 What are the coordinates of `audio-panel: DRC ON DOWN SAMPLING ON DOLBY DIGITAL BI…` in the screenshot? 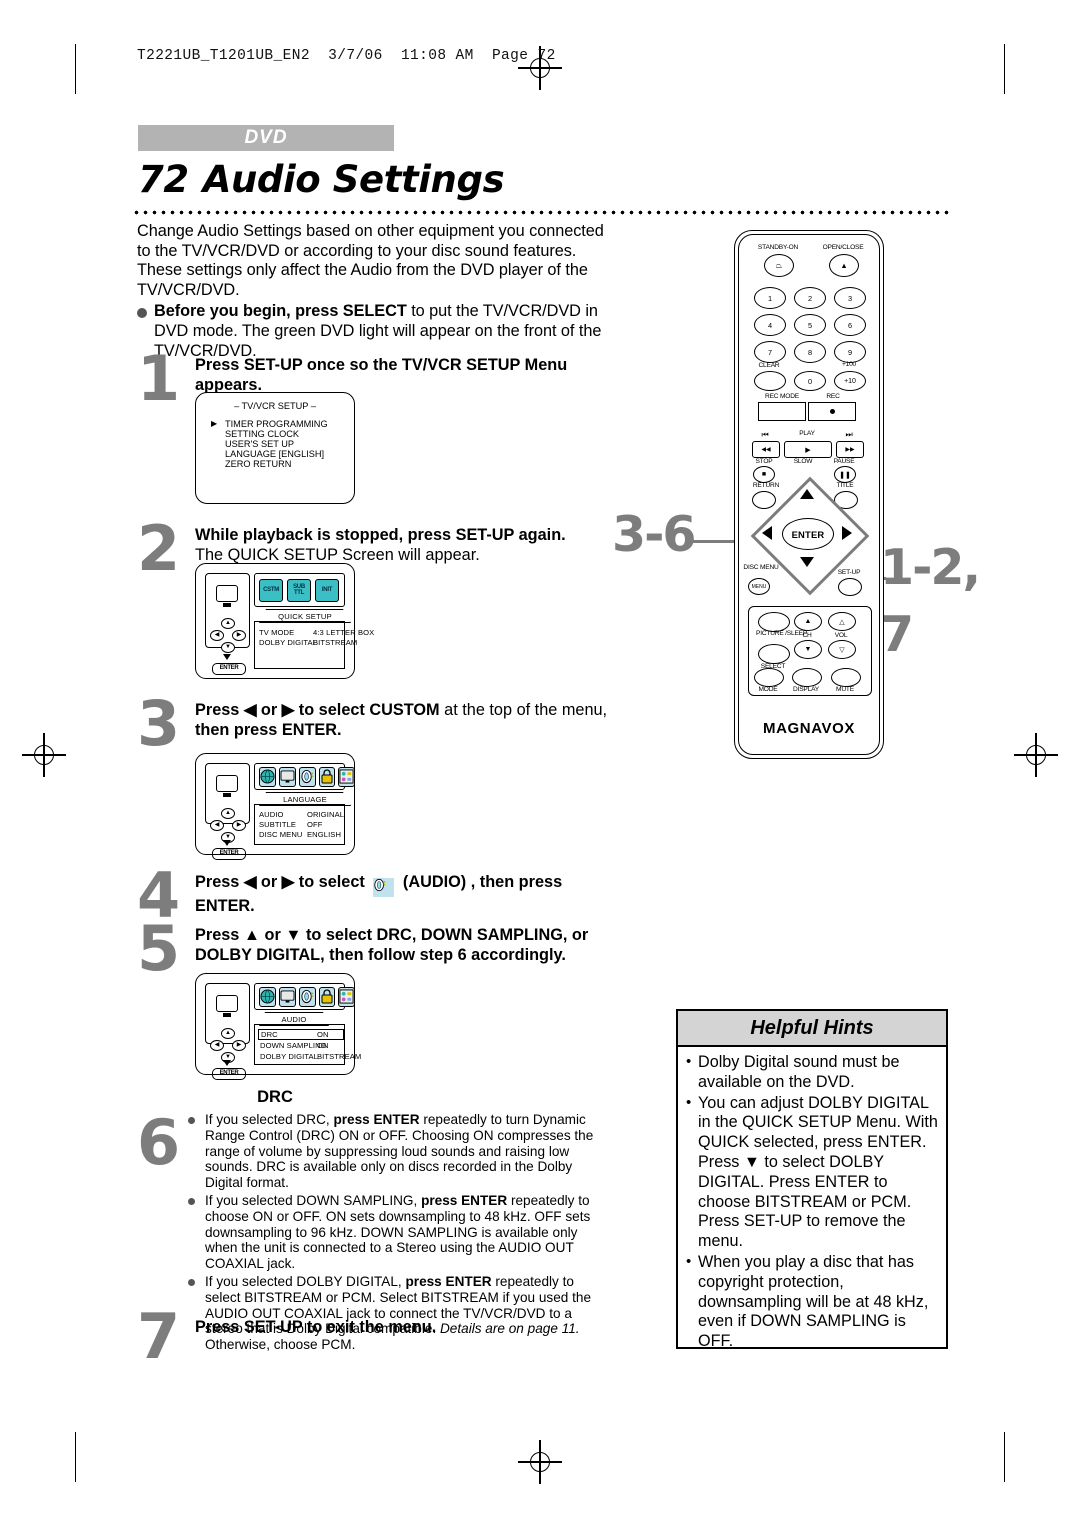 It's located at (307, 1044).